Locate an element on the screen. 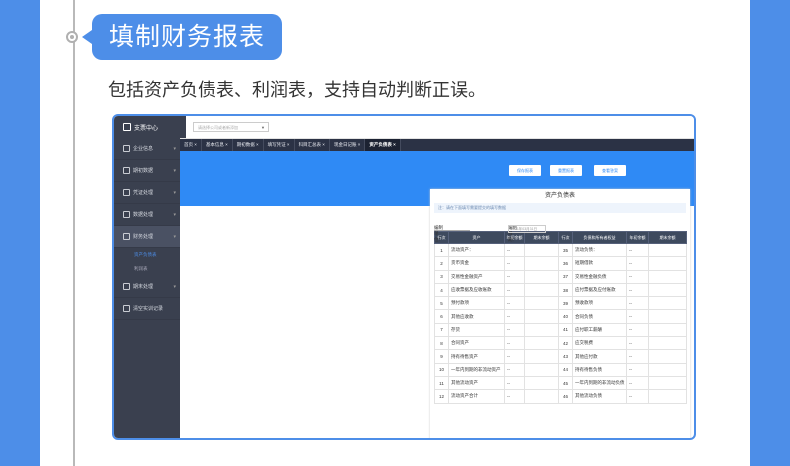 The image size is (790, 466). sidebar-item: 企业信息 ▾ is located at coordinates (147, 149).